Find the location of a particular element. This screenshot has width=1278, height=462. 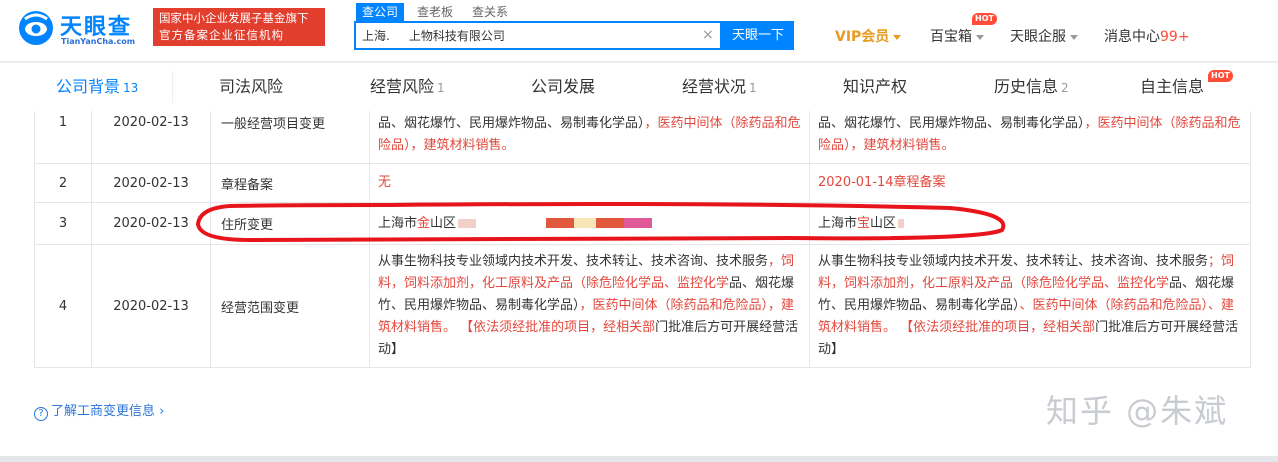

tab-label: 自主信息 is located at coordinates (1172, 86).